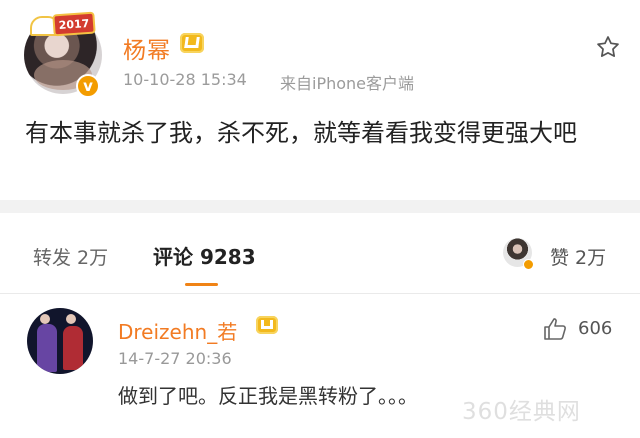 This screenshot has height=438, width=640. Describe the element at coordinates (578, 256) in the screenshot. I see `tab-likes: 赞 2万` at that location.